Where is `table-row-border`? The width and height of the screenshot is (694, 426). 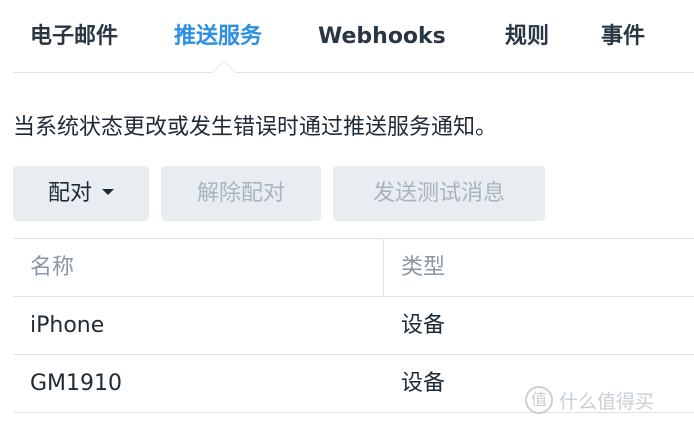
table-row-border is located at coordinates (353, 354).